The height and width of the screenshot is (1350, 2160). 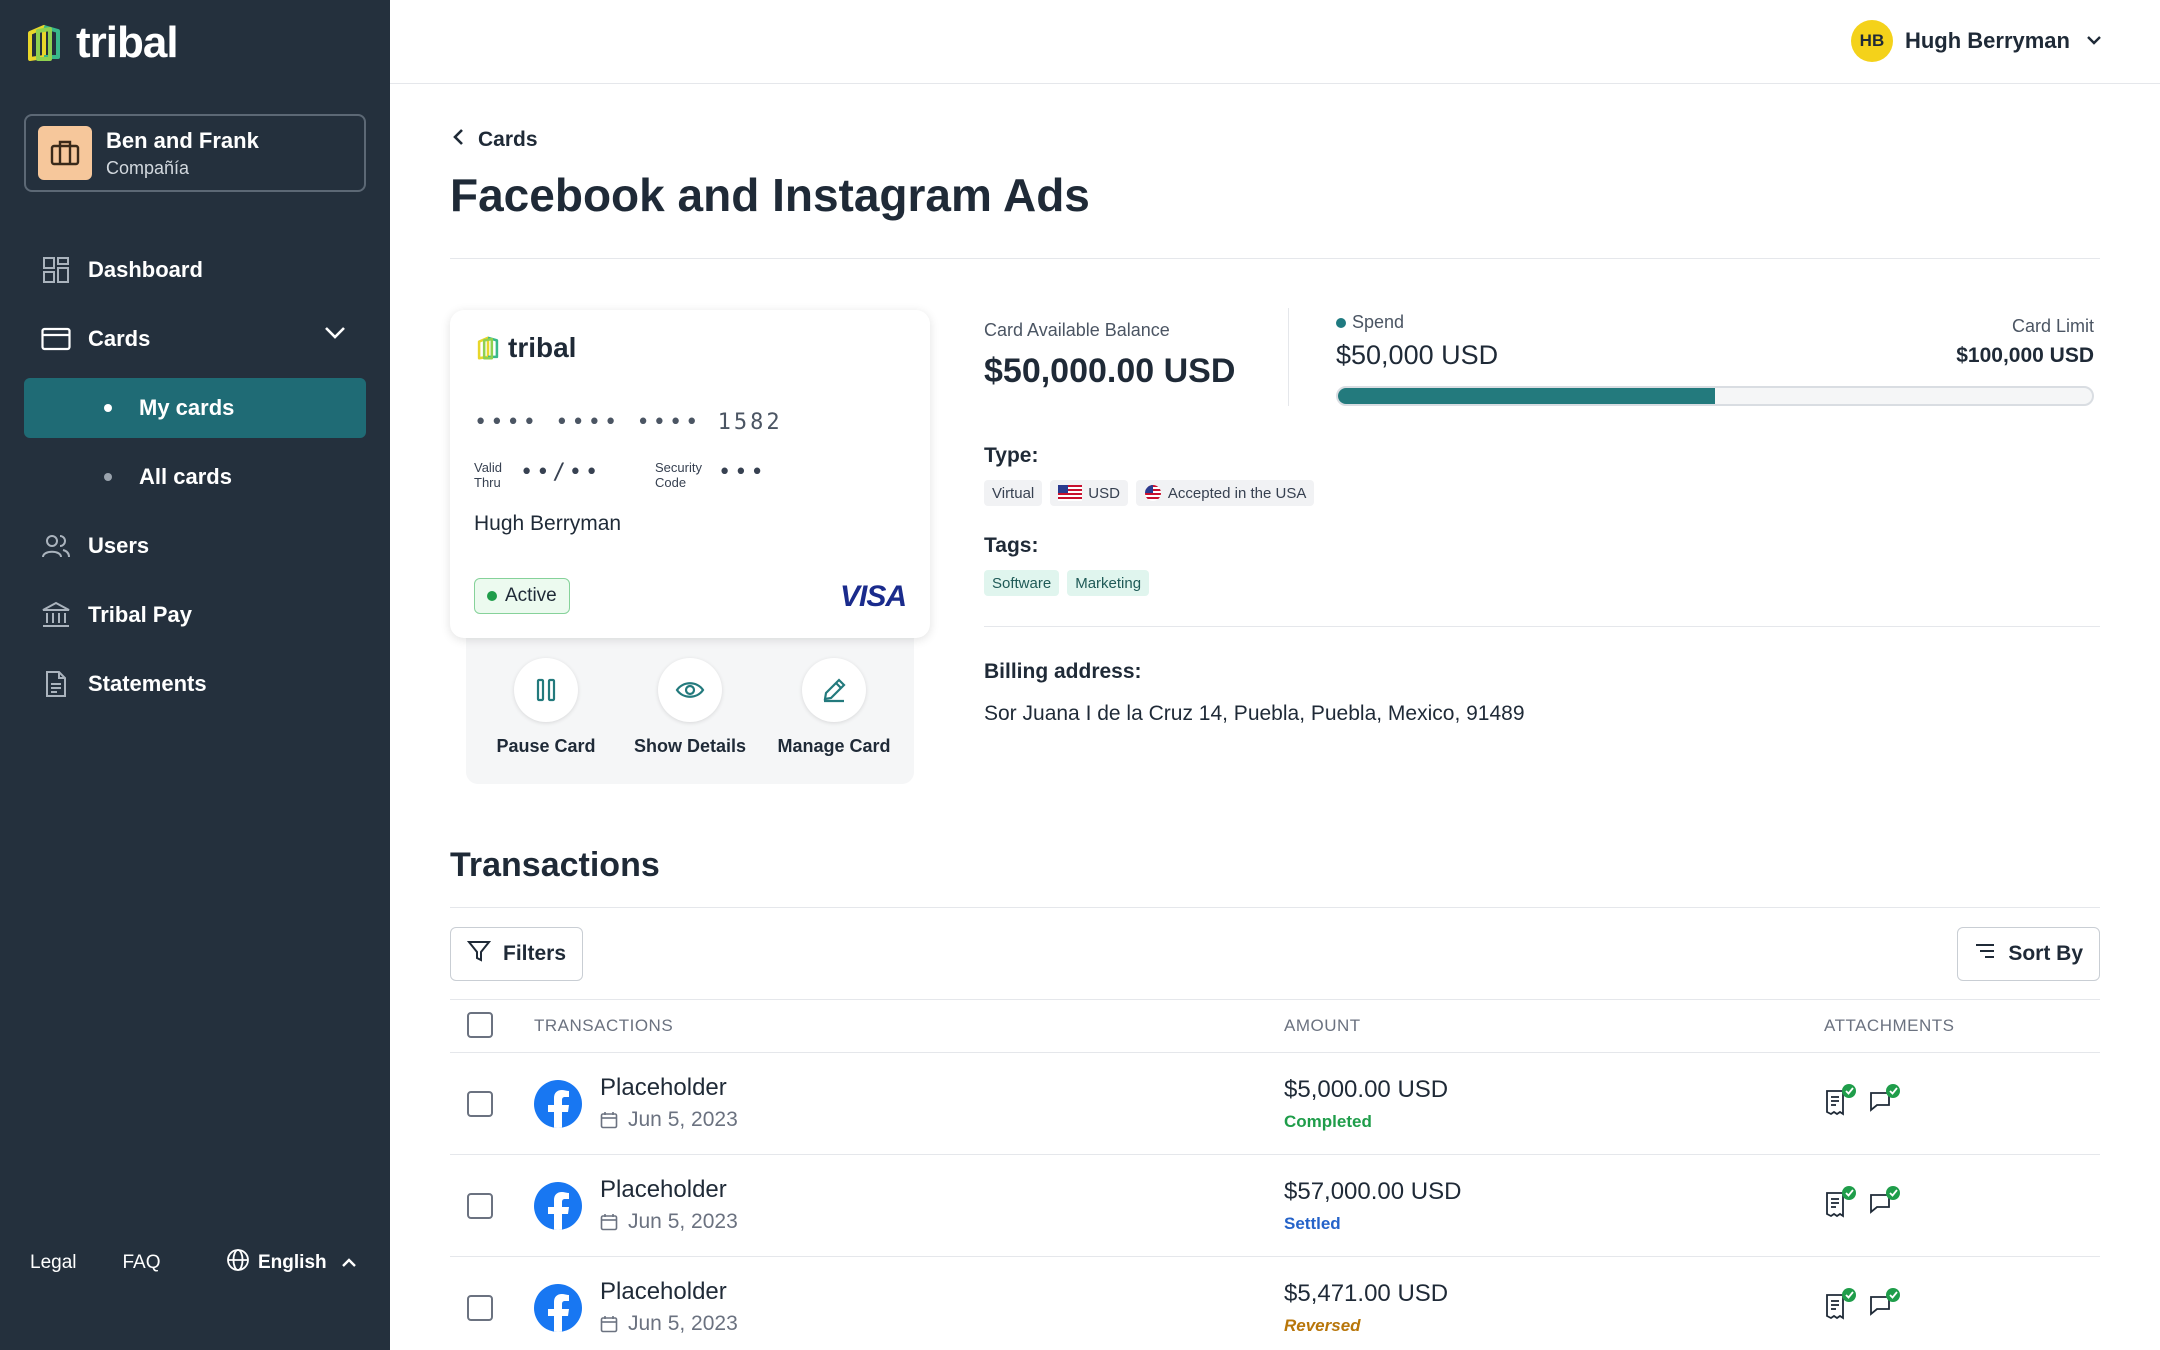 I want to click on sort-by-button: Sort By, so click(x=2028, y=954).